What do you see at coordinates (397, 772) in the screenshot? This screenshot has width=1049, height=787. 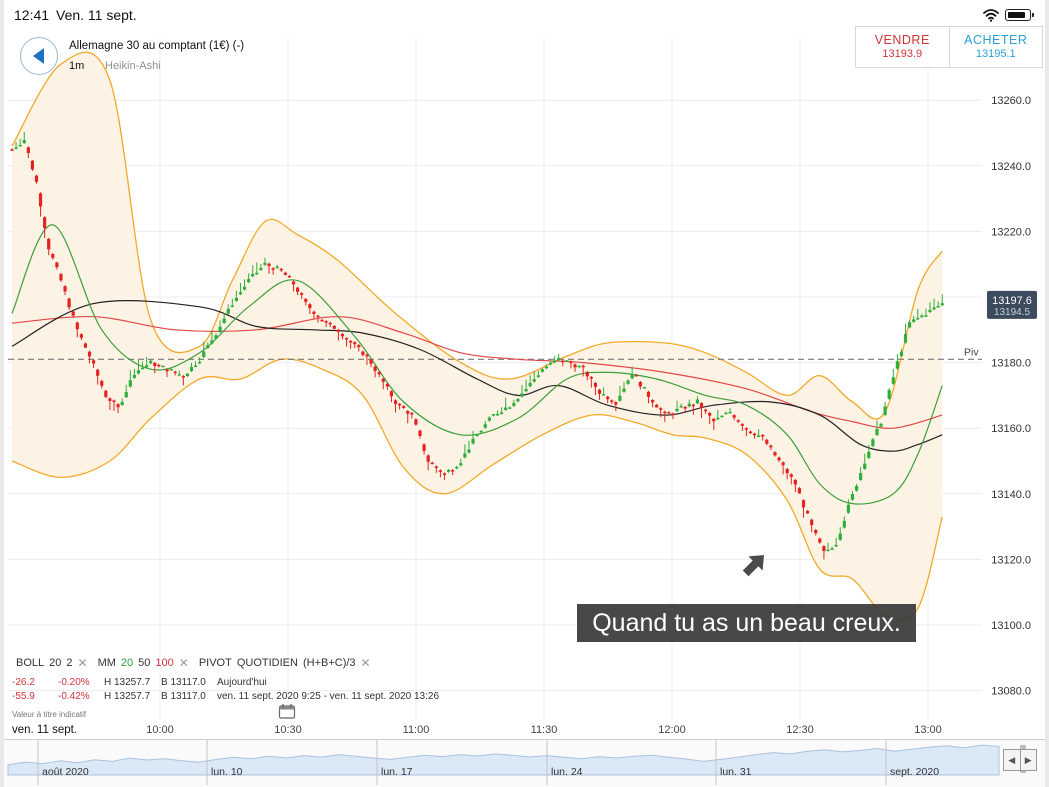 I see `navigator-label: lun. 17` at bounding box center [397, 772].